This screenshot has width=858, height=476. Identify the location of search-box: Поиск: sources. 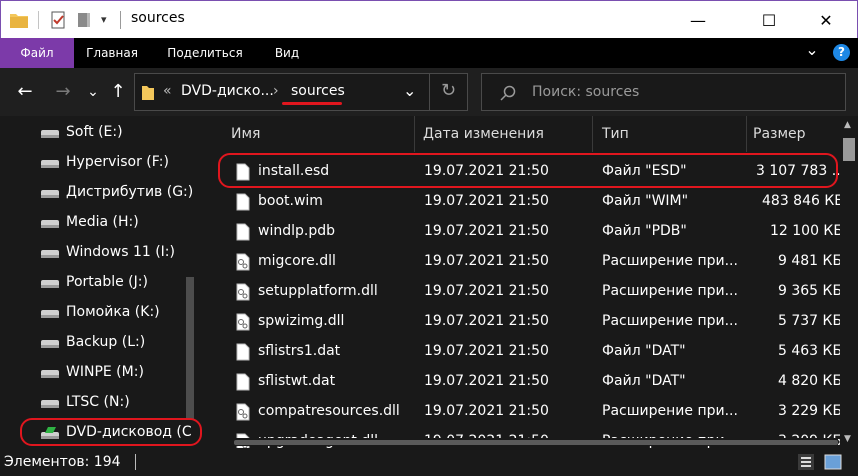
(663, 92).